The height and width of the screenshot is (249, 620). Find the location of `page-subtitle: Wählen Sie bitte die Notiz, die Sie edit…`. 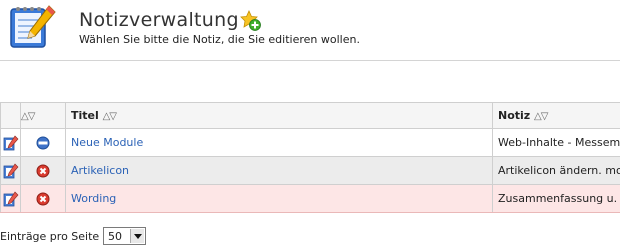

page-subtitle: Wählen Sie bitte die Notiz, die Sie edit… is located at coordinates (219, 39).